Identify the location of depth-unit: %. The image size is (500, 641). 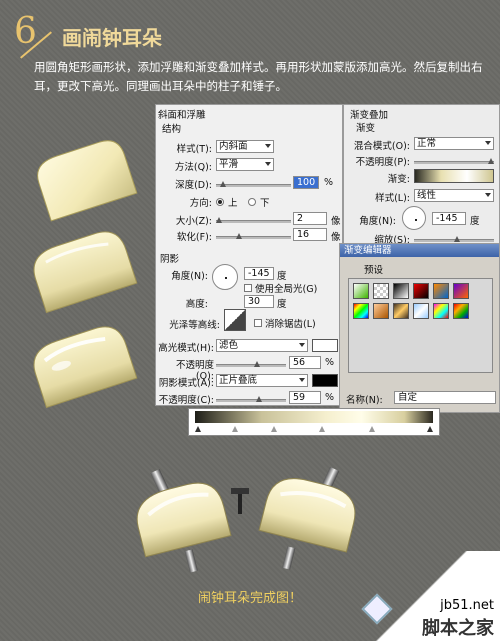
(329, 182).